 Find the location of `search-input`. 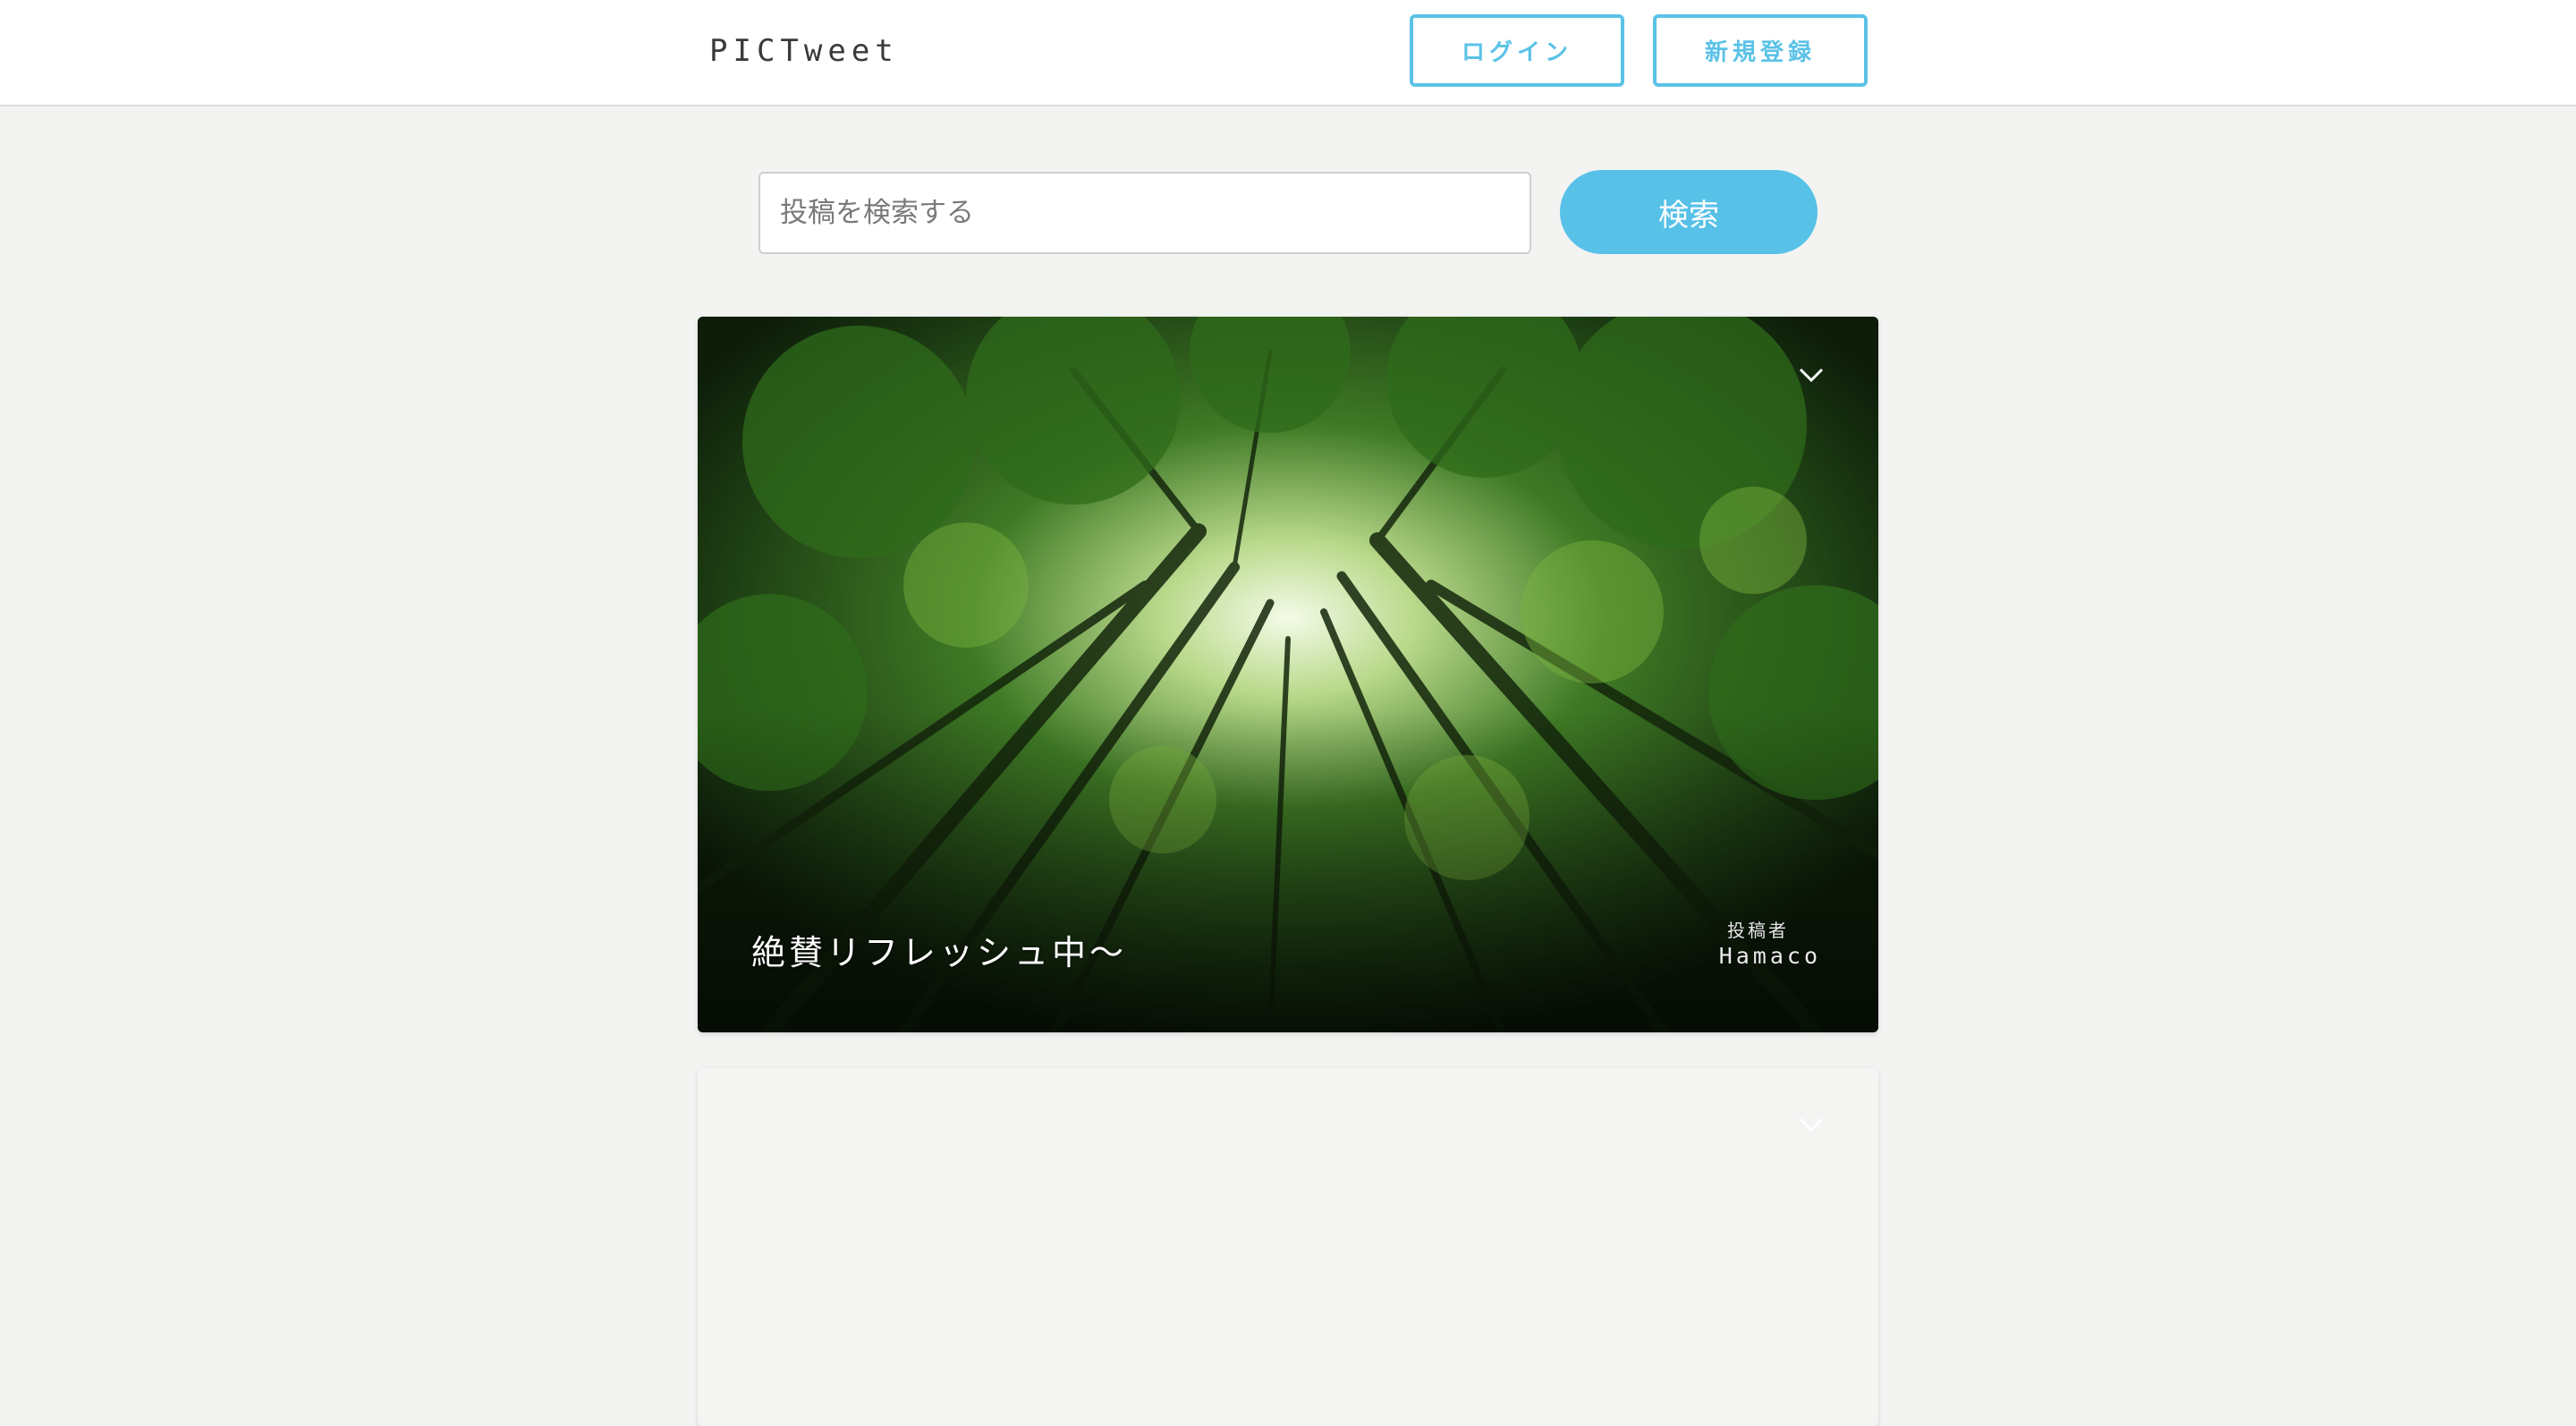

search-input is located at coordinates (1144, 213).